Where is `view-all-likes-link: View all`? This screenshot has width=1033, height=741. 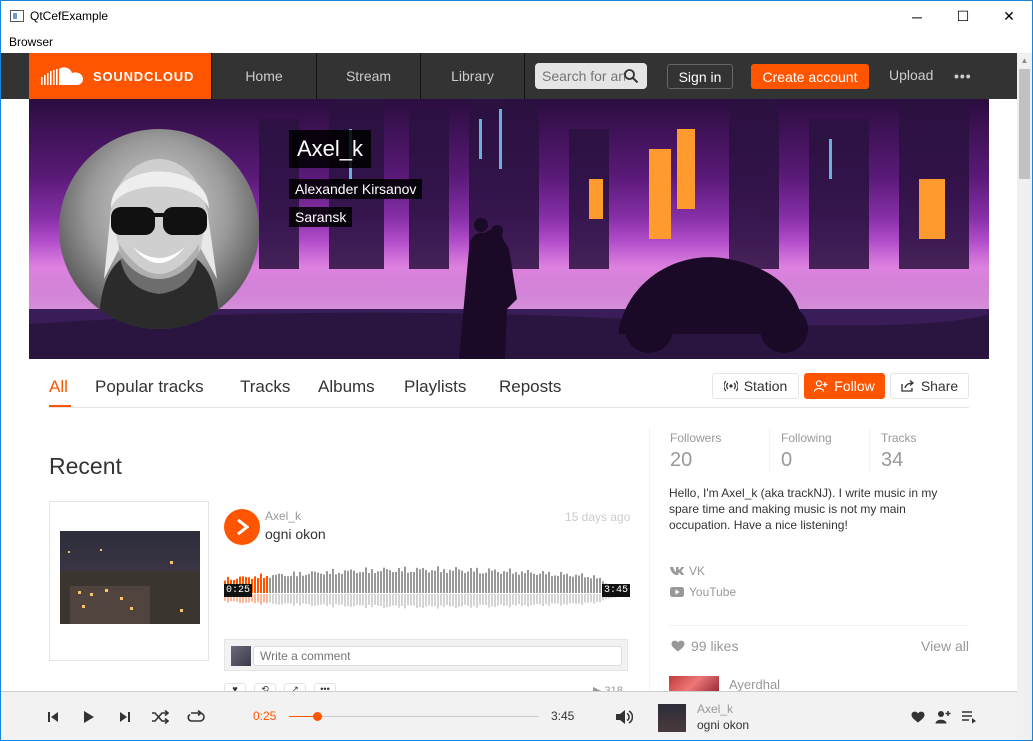 view-all-likes-link: View all is located at coordinates (945, 646).